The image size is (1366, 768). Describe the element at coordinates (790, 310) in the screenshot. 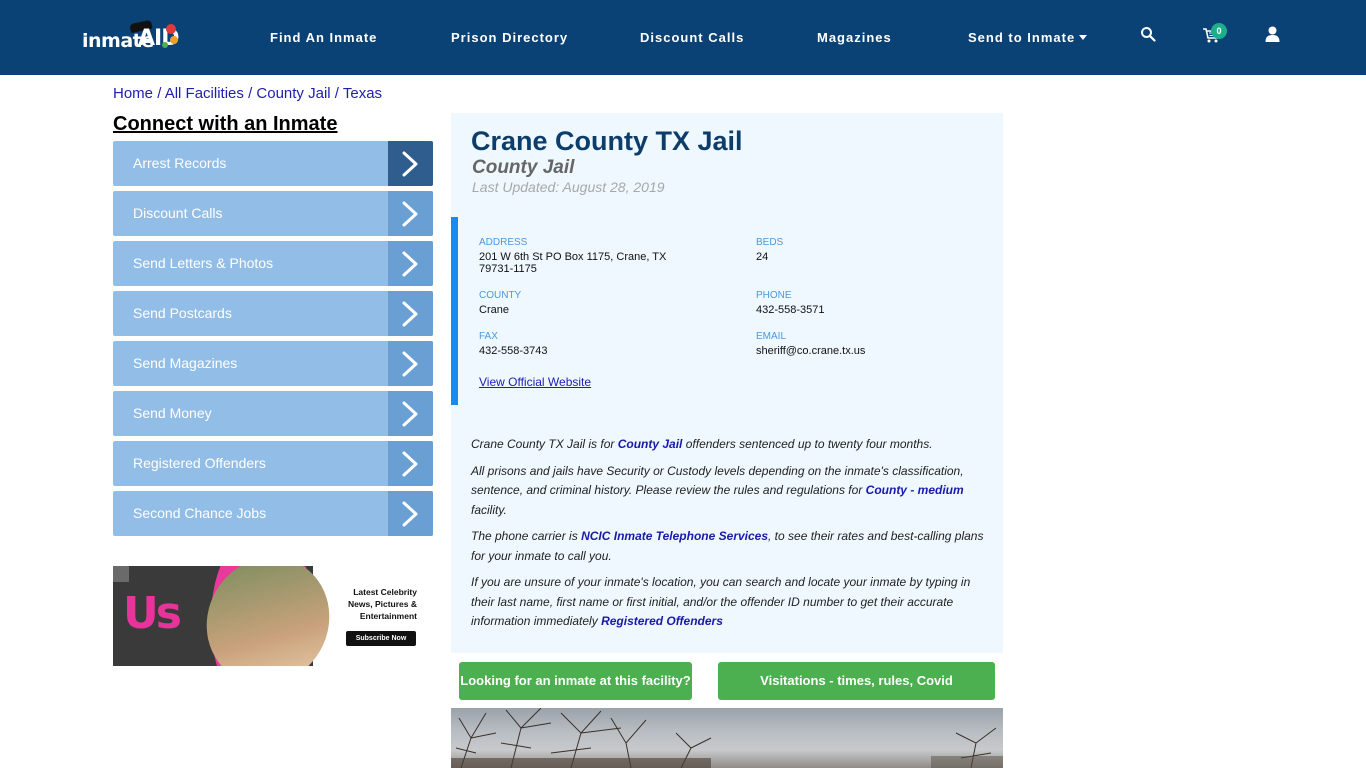

I see `phone-value: 432-558-3571` at that location.